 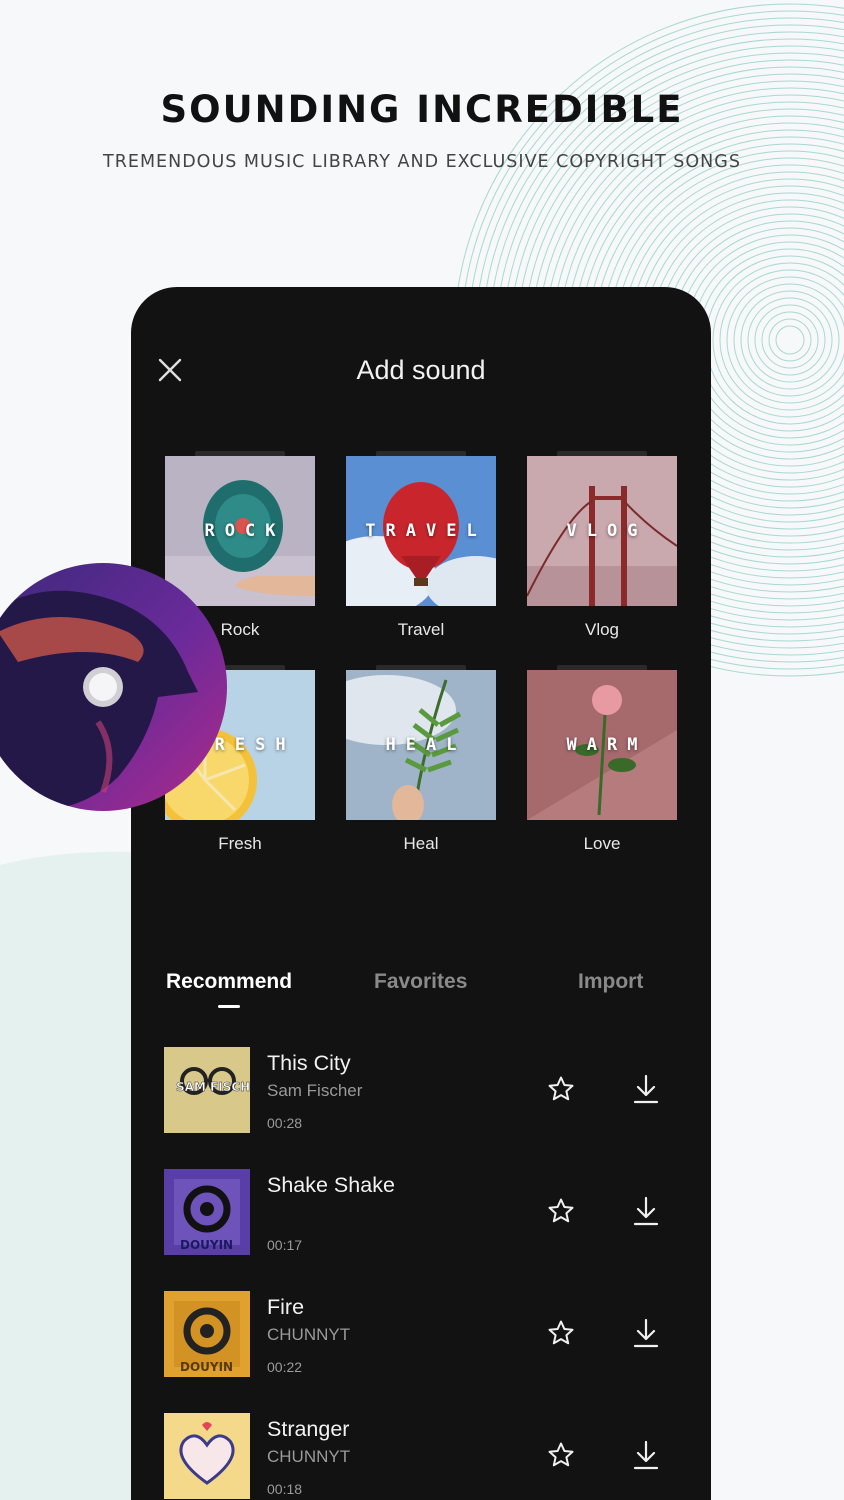 I want to click on category-cover: HEAL, so click(x=421, y=745).